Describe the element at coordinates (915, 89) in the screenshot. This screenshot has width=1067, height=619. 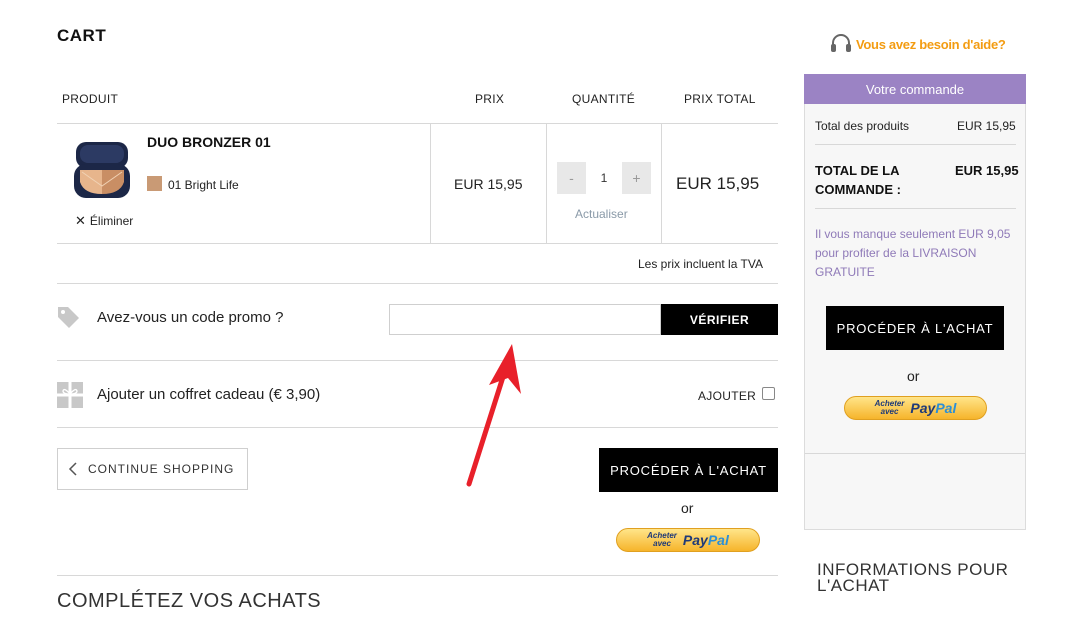
I see `order-summary-header: Votre commande` at that location.